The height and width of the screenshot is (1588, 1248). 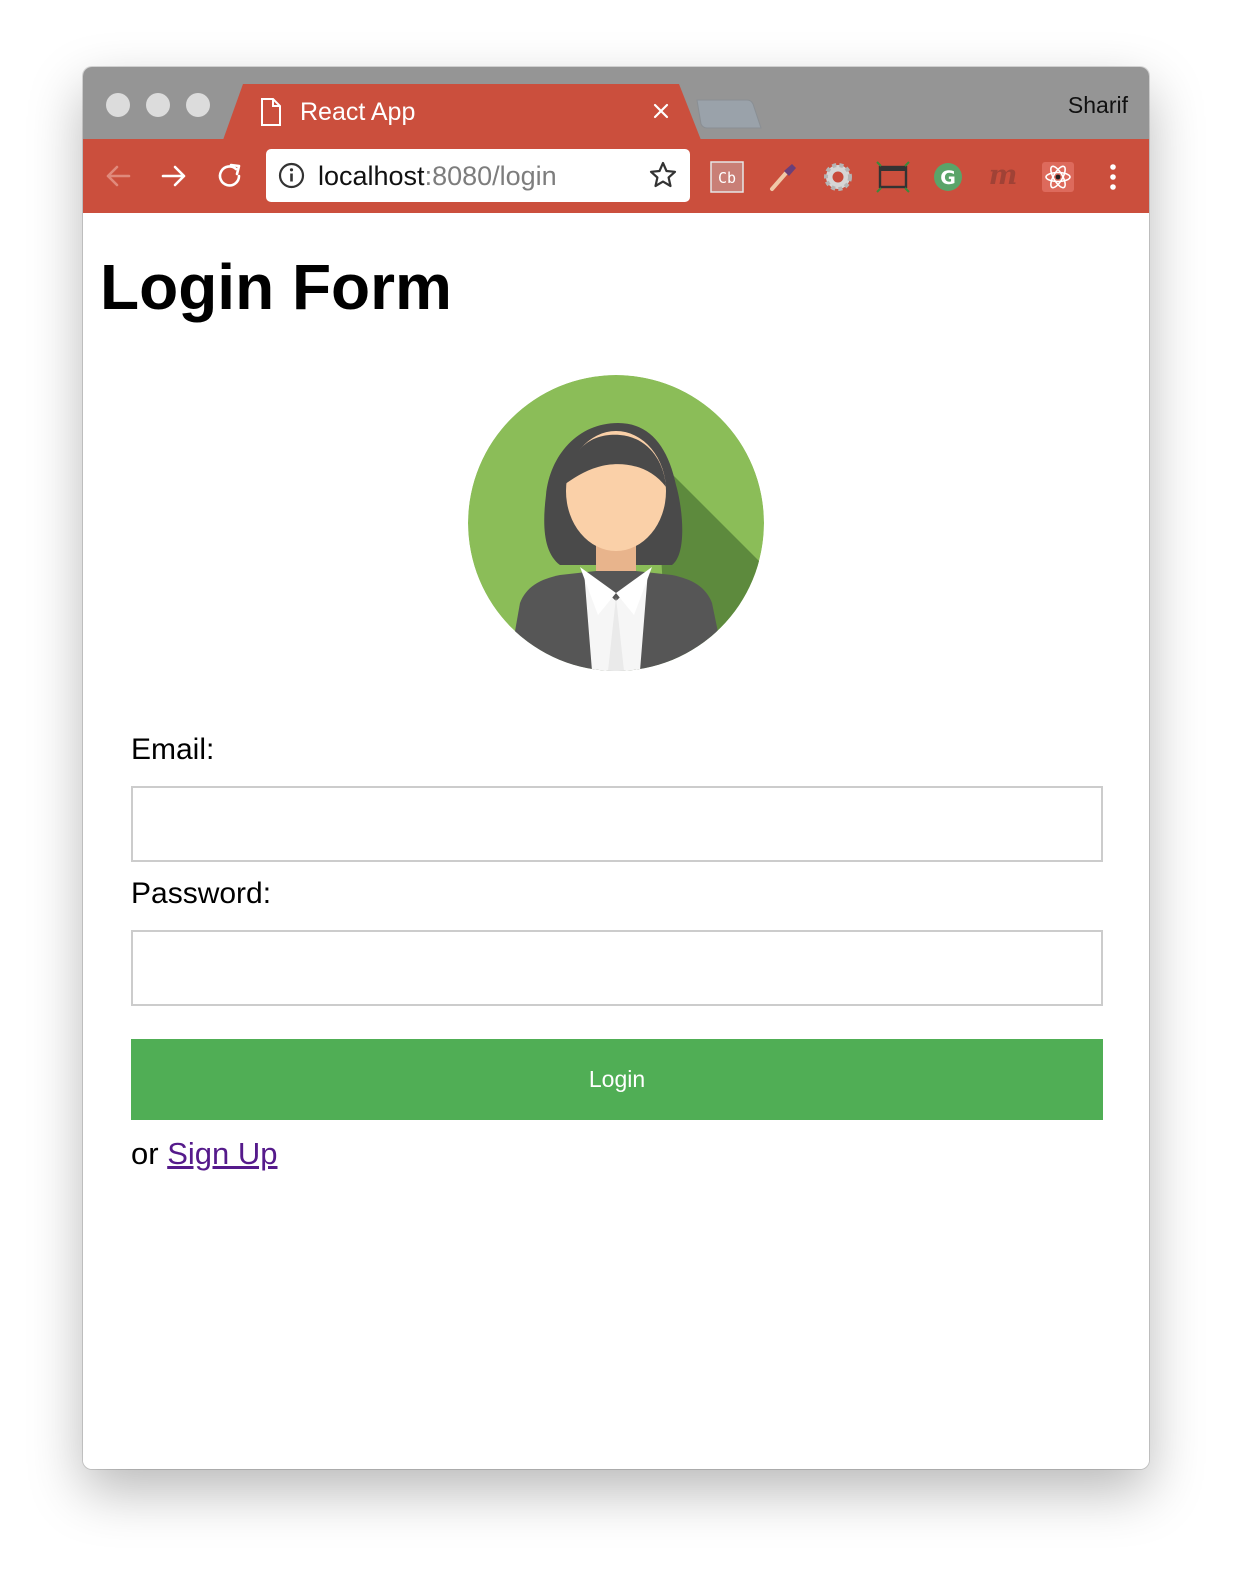 I want to click on email-field, so click(x=617, y=824).